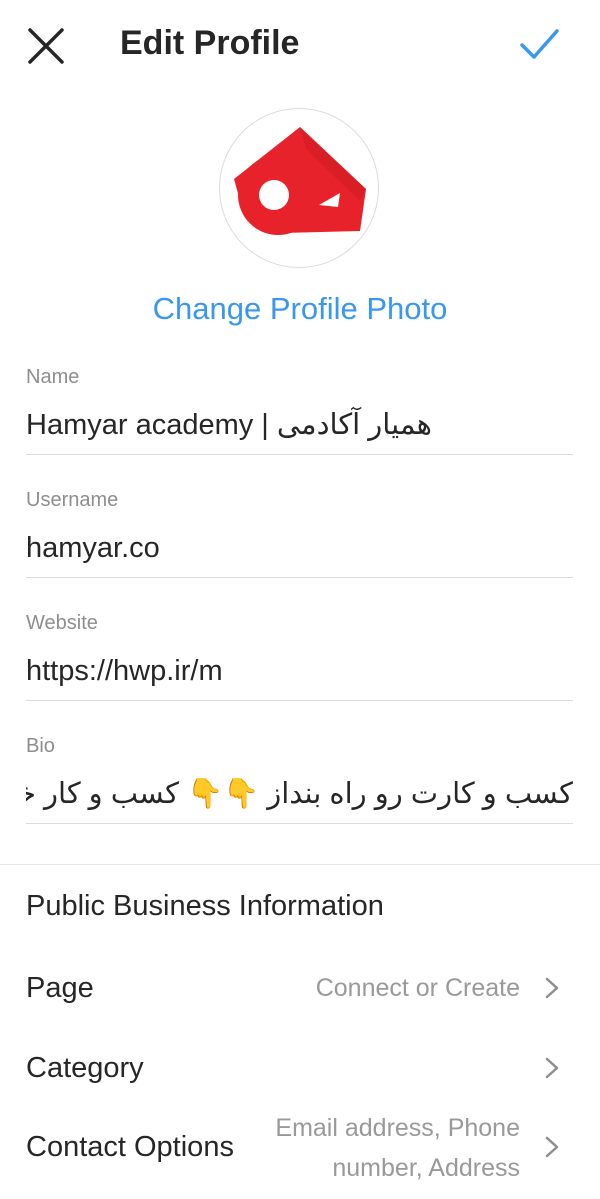 The image size is (600, 1199). What do you see at coordinates (417, 988) in the screenshot?
I see `page-value: Connect or Create` at bounding box center [417, 988].